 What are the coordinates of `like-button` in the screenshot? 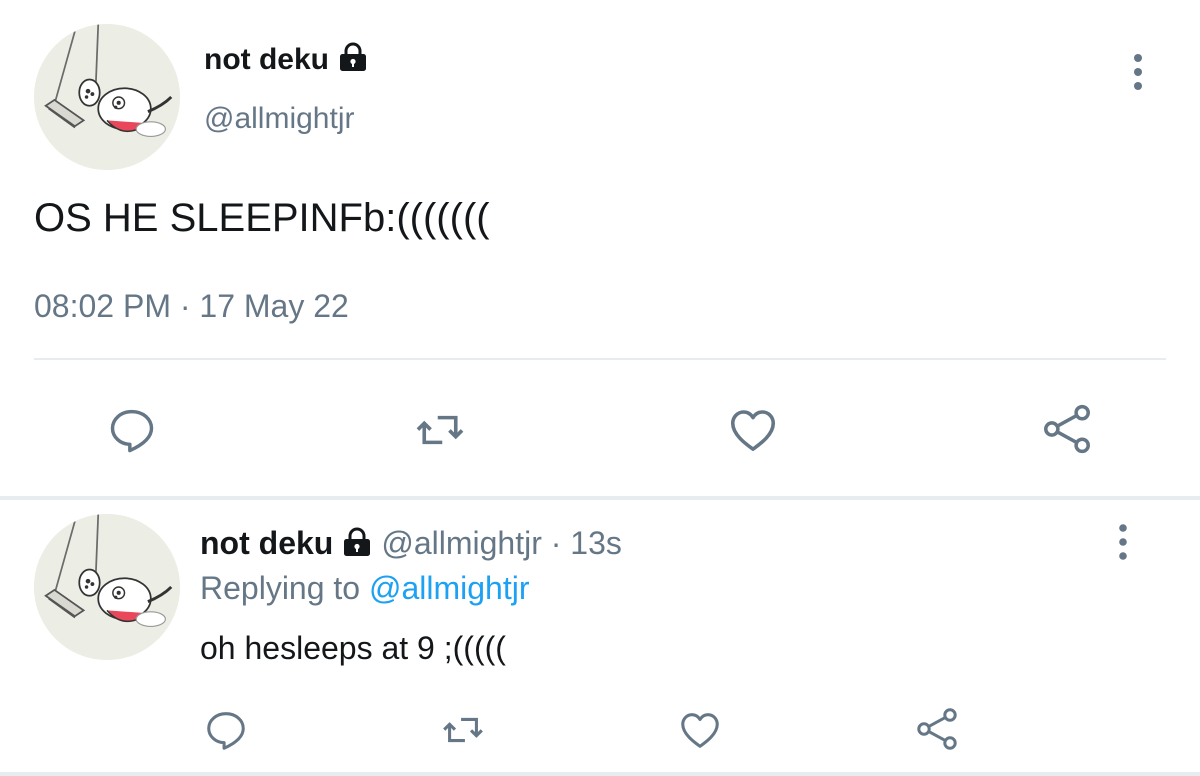 It's located at (753, 430).